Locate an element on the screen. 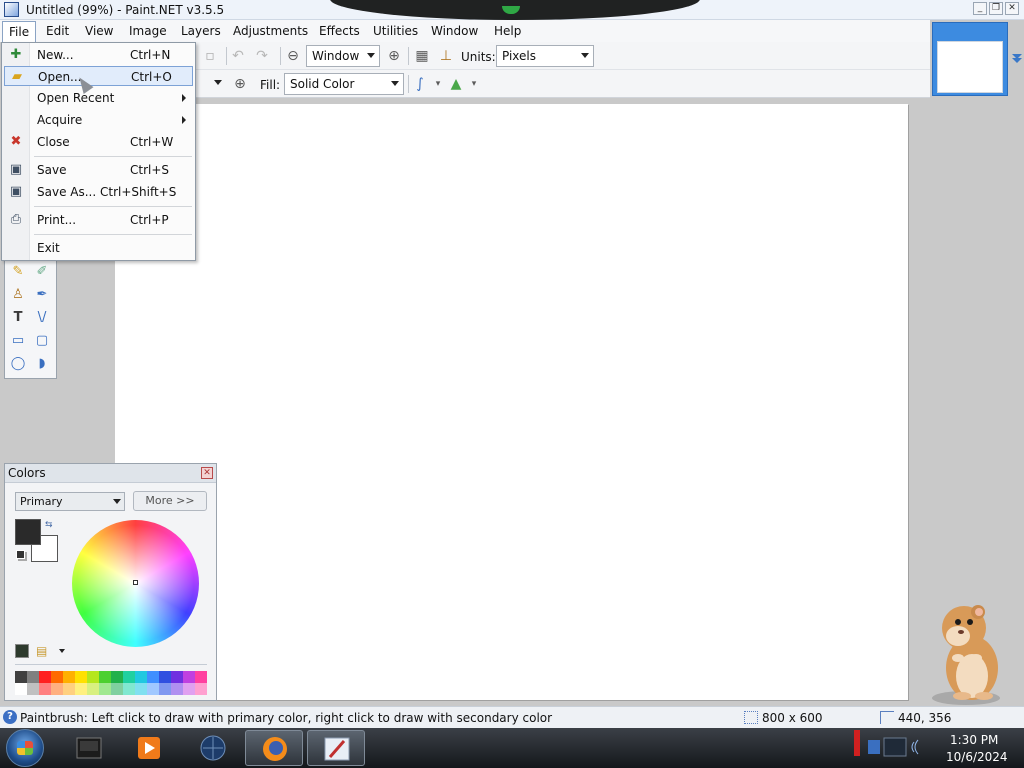 This screenshot has width=1024, height=768. menu-view: View is located at coordinates (99, 31).